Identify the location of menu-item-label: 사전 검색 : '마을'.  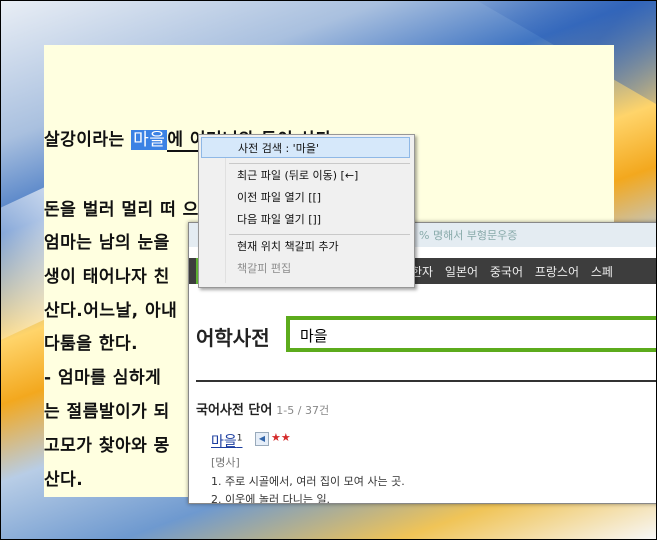
(278, 148).